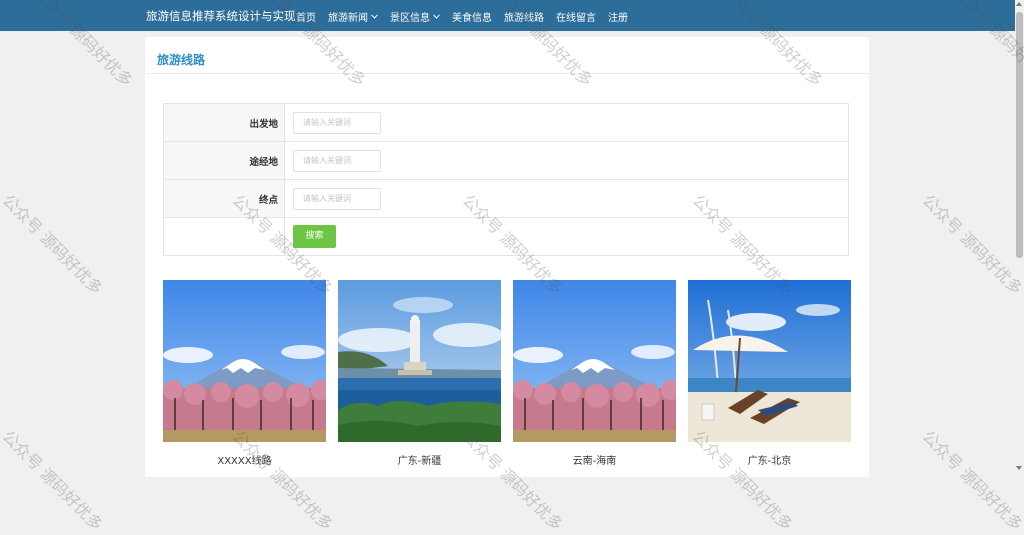 The width and height of the screenshot is (1024, 535). Describe the element at coordinates (337, 198) in the screenshot. I see `destination-input: 请输入关键词` at that location.